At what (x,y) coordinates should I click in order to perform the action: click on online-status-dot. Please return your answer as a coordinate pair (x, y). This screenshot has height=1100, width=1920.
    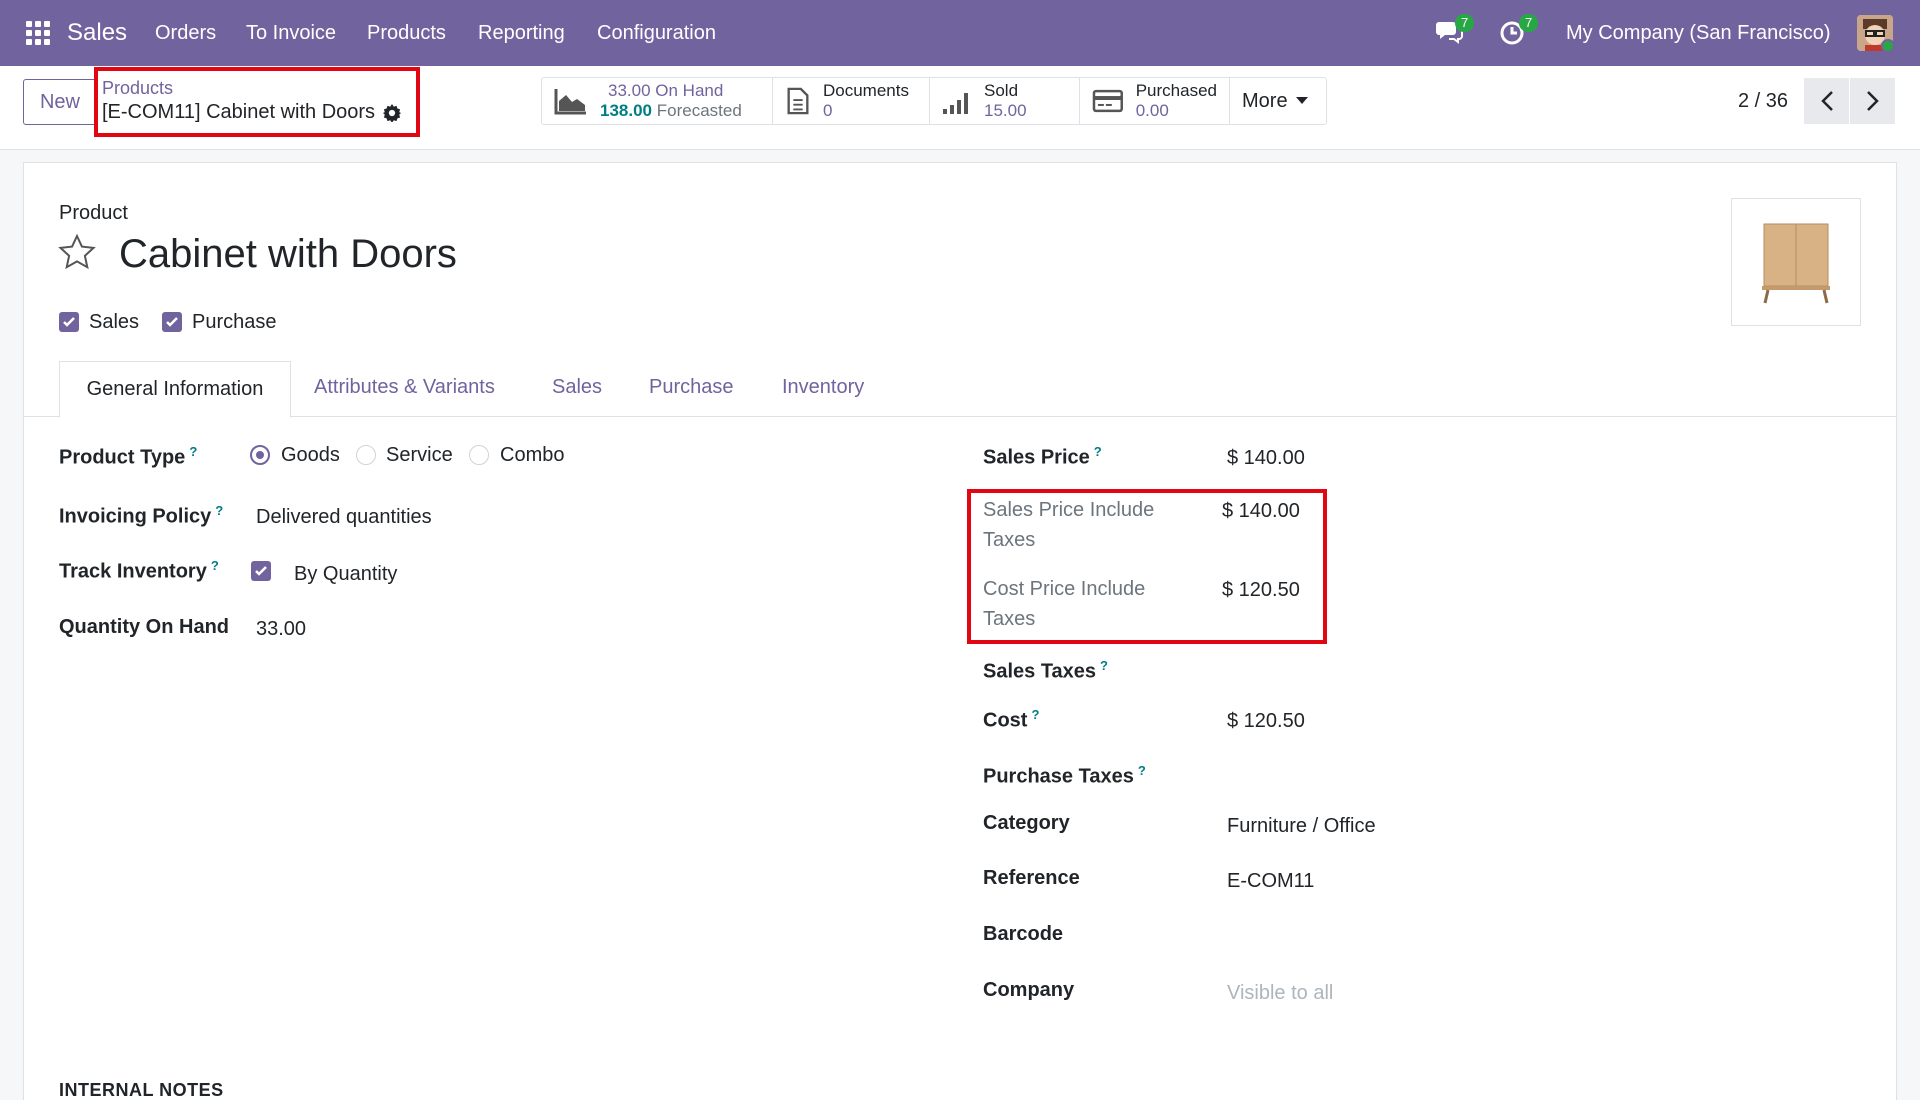
    Looking at the image, I should click on (1888, 46).